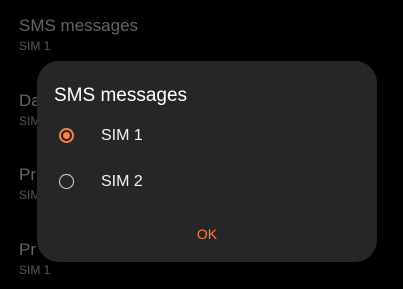 The height and width of the screenshot is (289, 403). I want to click on option-sim-2: SIM 2, so click(207, 183).